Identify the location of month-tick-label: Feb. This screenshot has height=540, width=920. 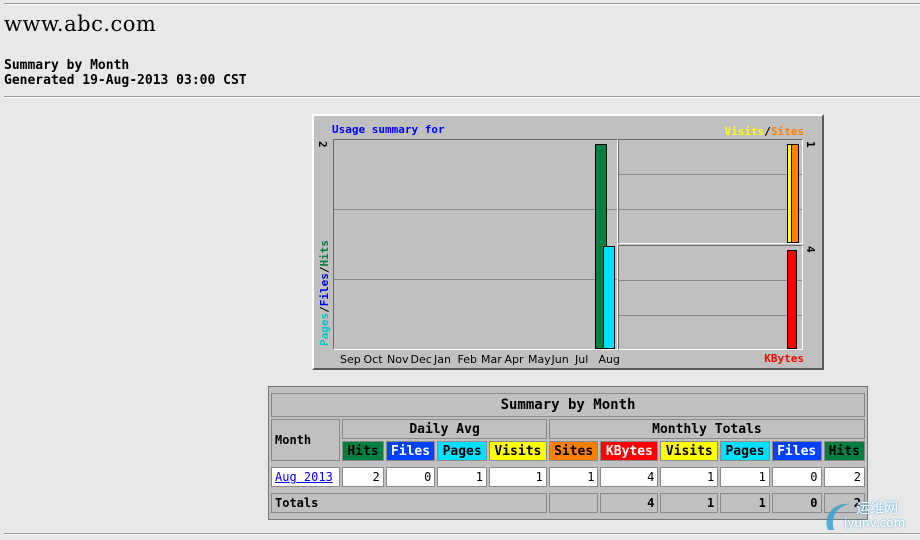
(467, 359).